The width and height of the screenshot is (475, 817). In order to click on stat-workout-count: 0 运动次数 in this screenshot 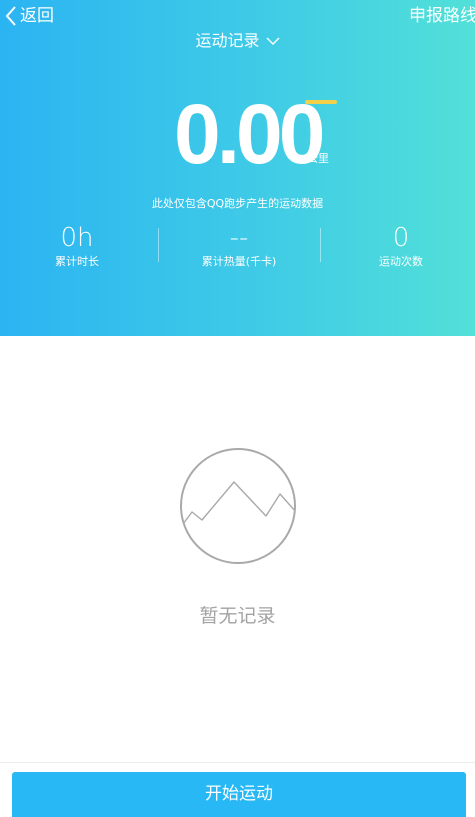, I will do `click(401, 246)`.